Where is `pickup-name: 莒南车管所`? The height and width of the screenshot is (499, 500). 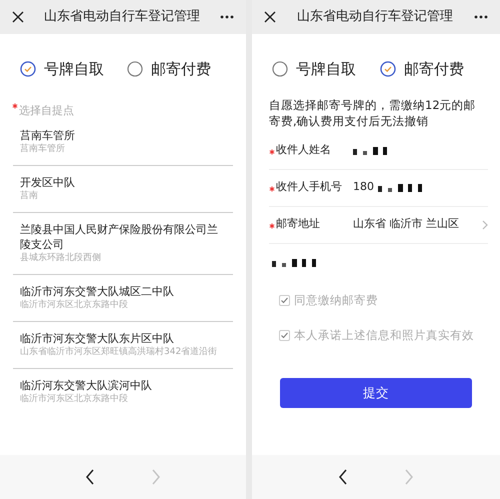
pickup-name: 莒南车管所 is located at coordinates (48, 135).